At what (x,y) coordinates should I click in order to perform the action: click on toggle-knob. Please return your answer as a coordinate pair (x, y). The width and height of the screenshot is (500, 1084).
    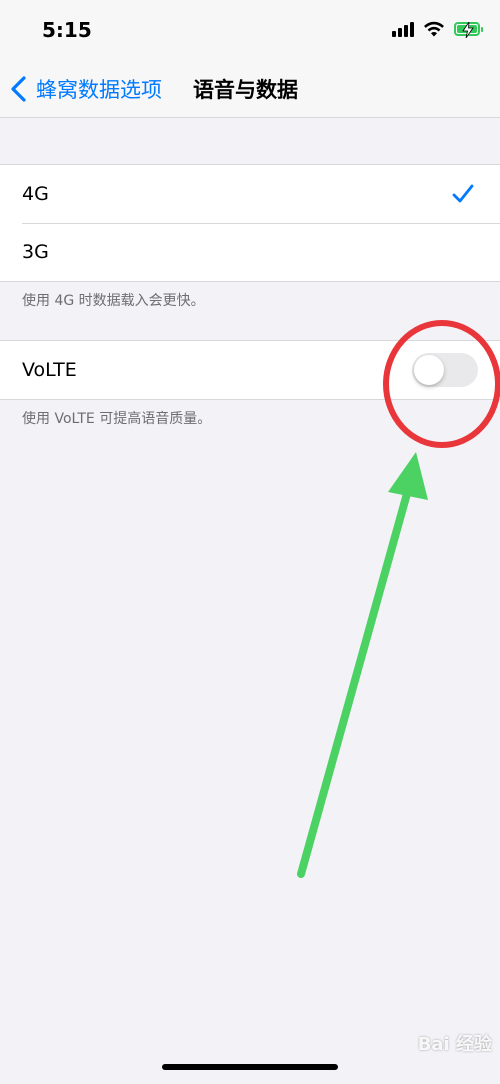
    Looking at the image, I should click on (429, 370).